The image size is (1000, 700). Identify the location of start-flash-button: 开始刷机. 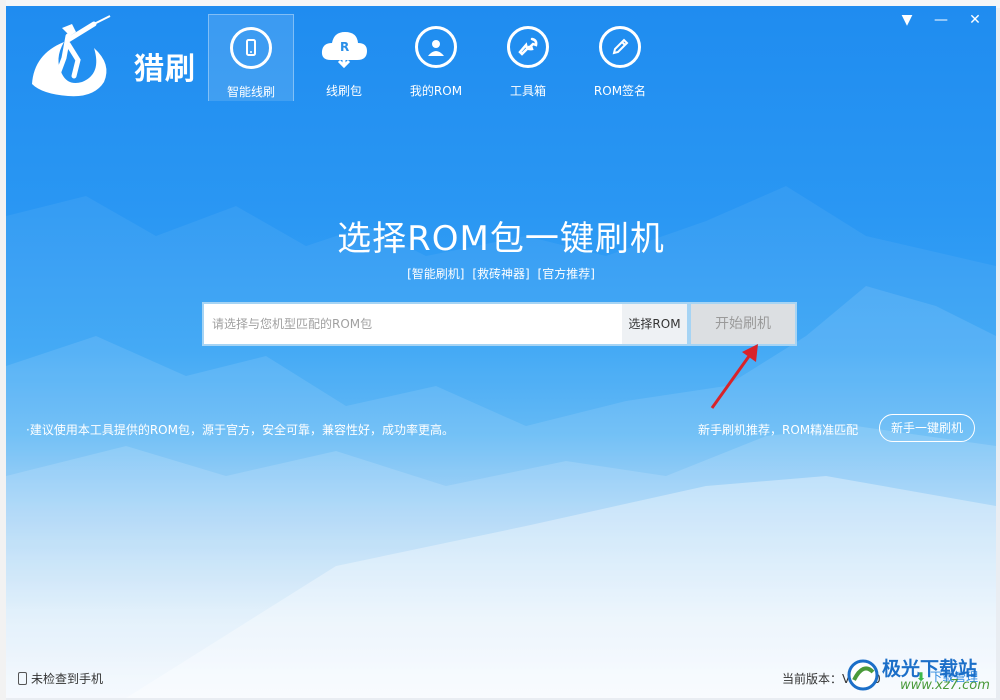
(743, 324).